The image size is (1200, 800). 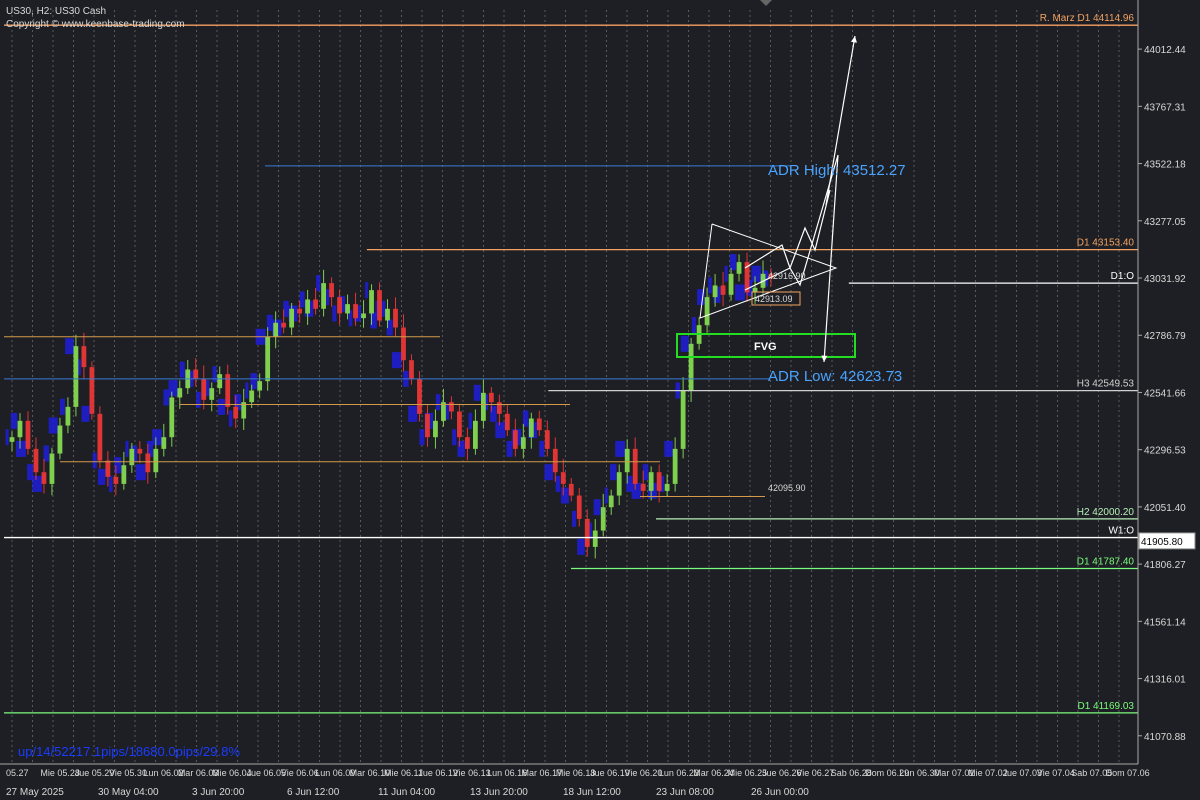 What do you see at coordinates (35, 792) in the screenshot?
I see `time-label-lower: 27 May 2025` at bounding box center [35, 792].